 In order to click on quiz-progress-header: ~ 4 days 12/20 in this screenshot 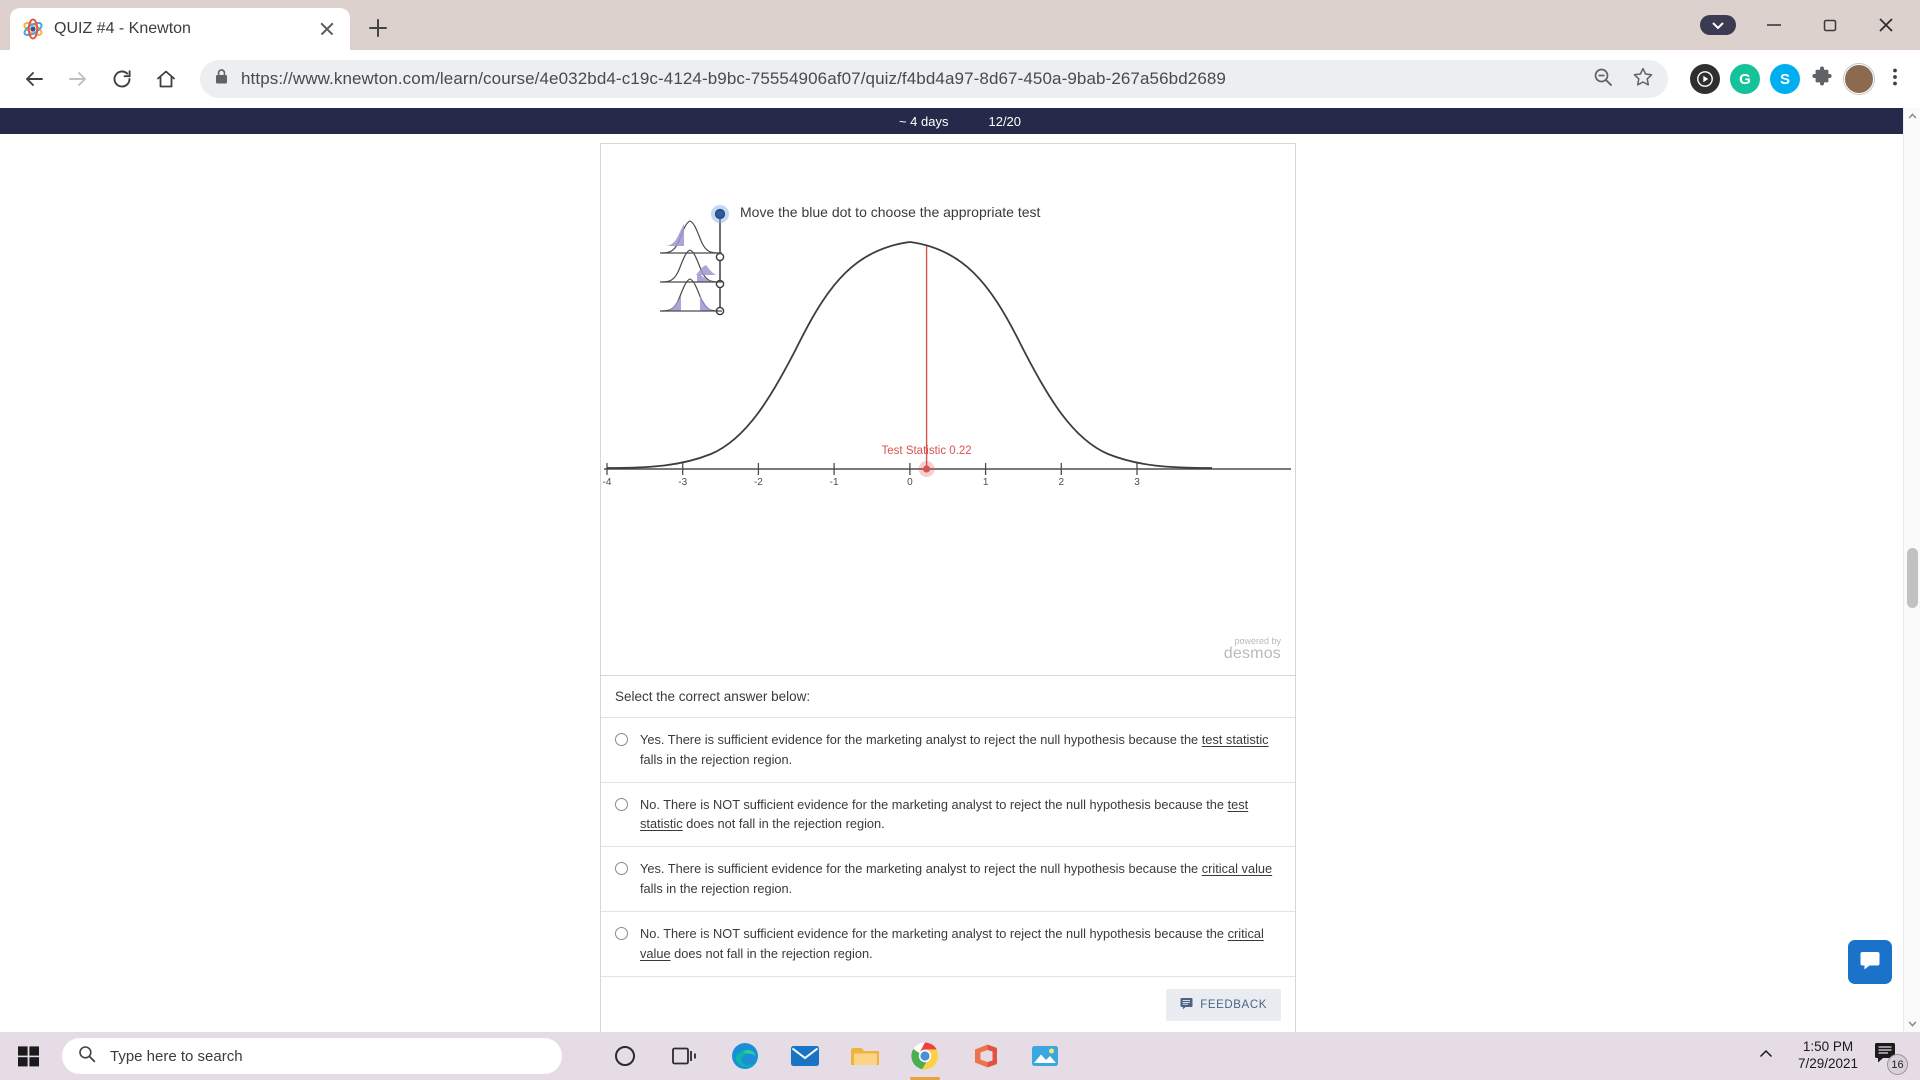, I will do `click(960, 121)`.